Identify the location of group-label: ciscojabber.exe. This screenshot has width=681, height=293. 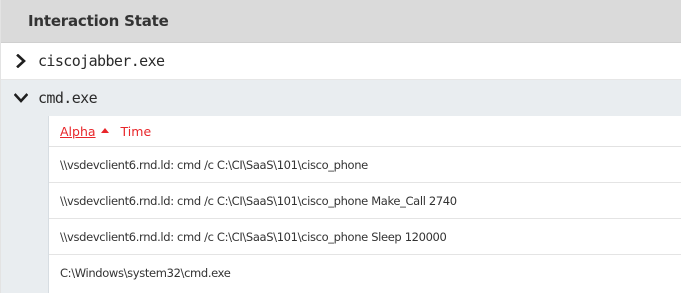
(101, 61).